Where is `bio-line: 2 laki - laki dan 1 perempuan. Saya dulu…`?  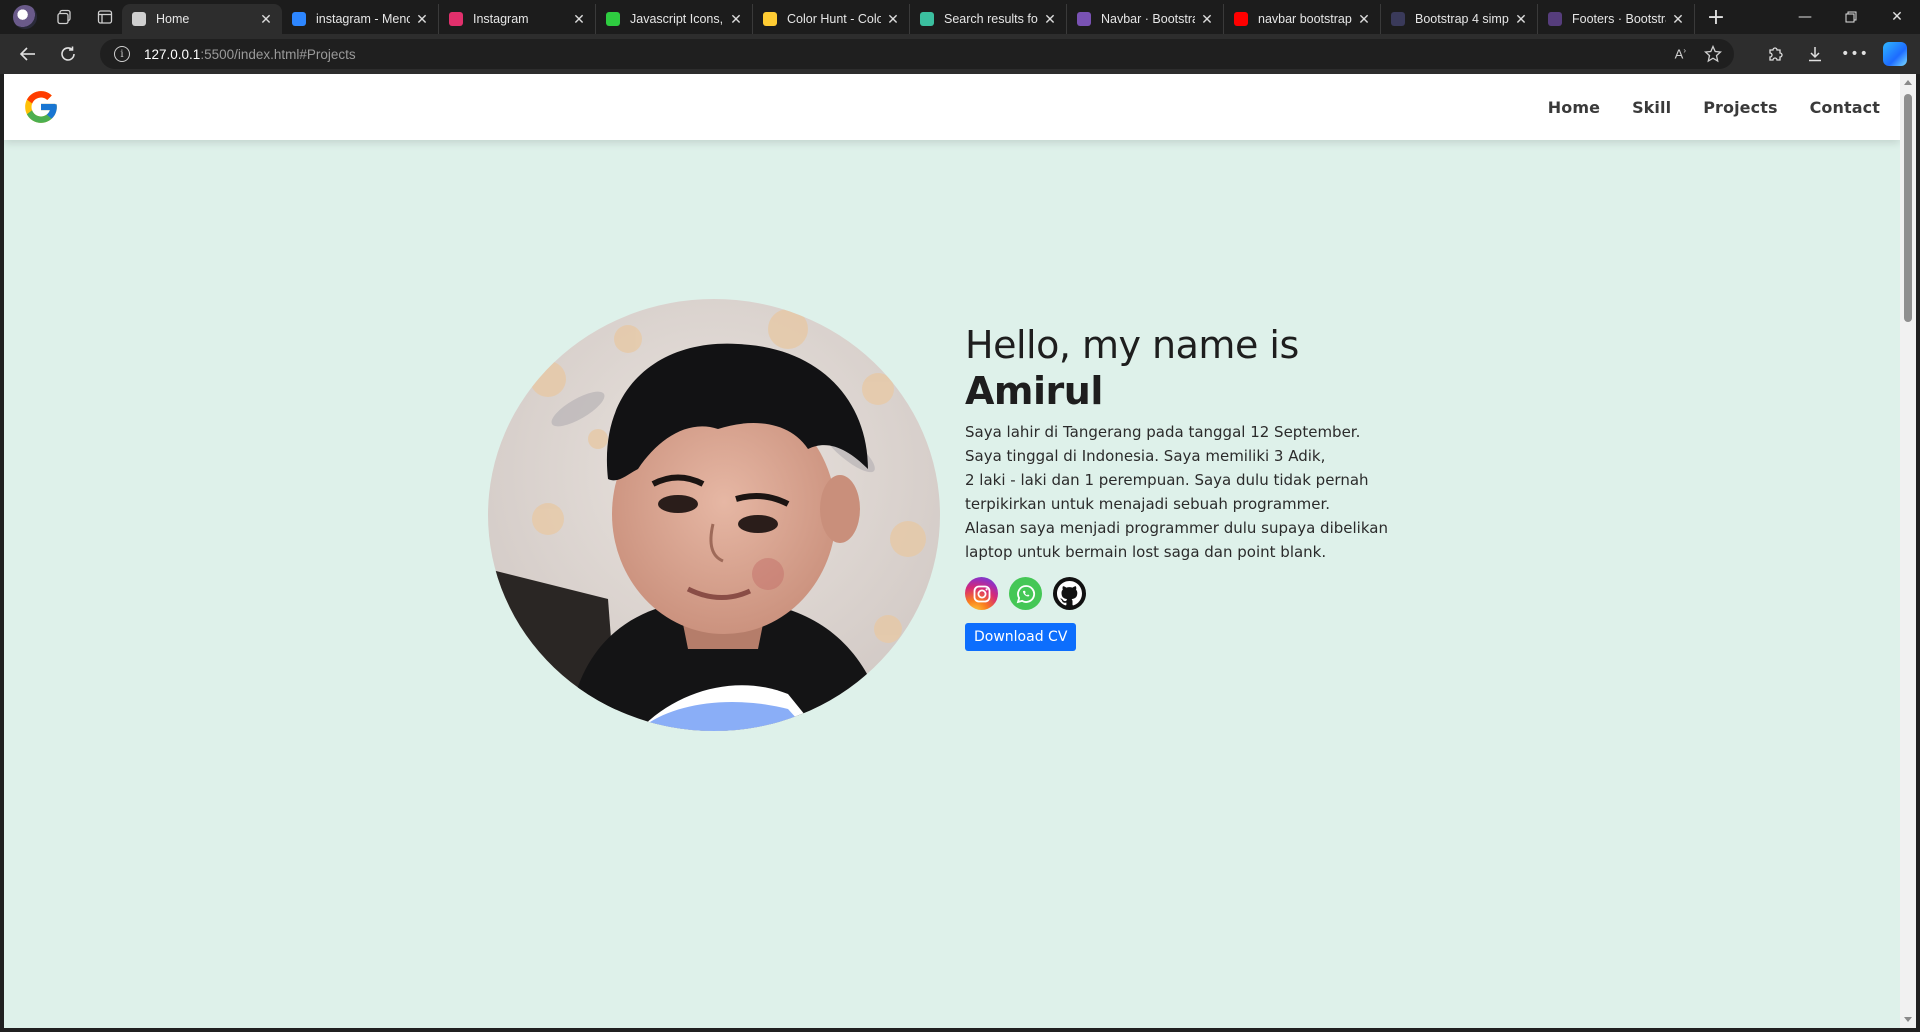 bio-line: 2 laki - laki dan 1 perempuan. Saya dulu… is located at coordinates (1167, 480).